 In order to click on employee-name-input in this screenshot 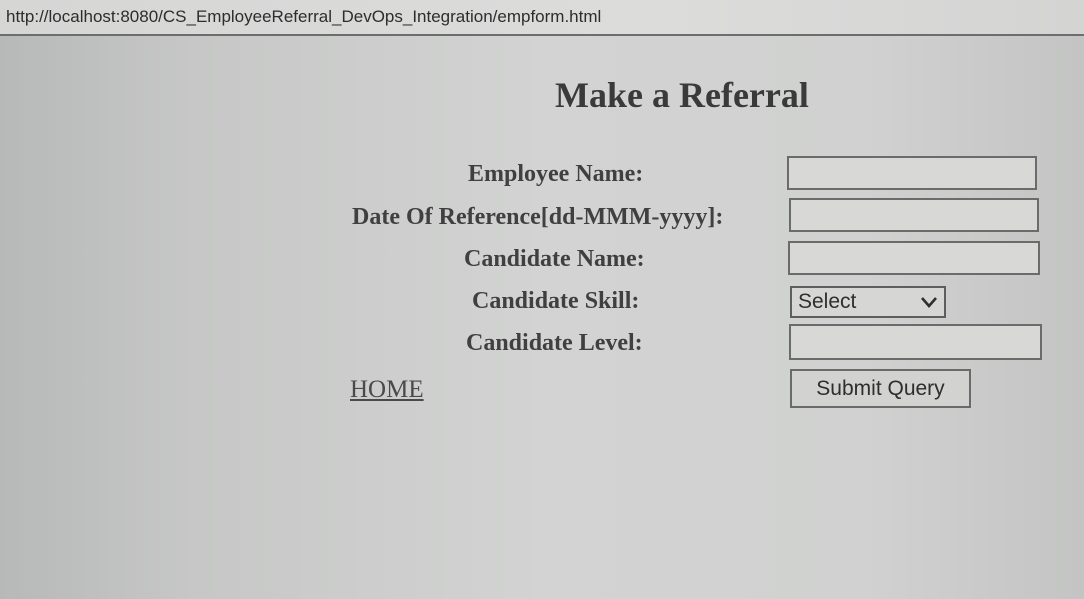, I will do `click(912, 173)`.